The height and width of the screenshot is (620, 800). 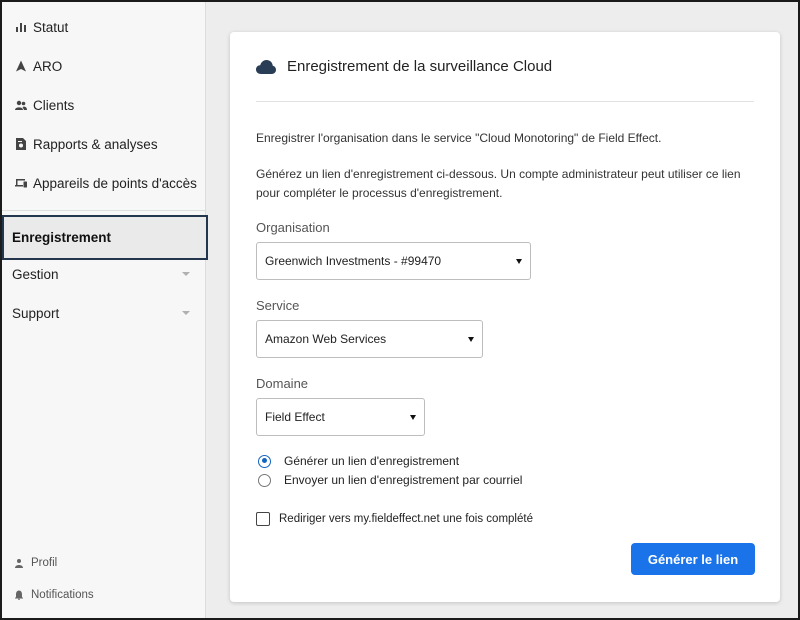 What do you see at coordinates (326, 339) in the screenshot?
I see `service-value: Amazon Web Services` at bounding box center [326, 339].